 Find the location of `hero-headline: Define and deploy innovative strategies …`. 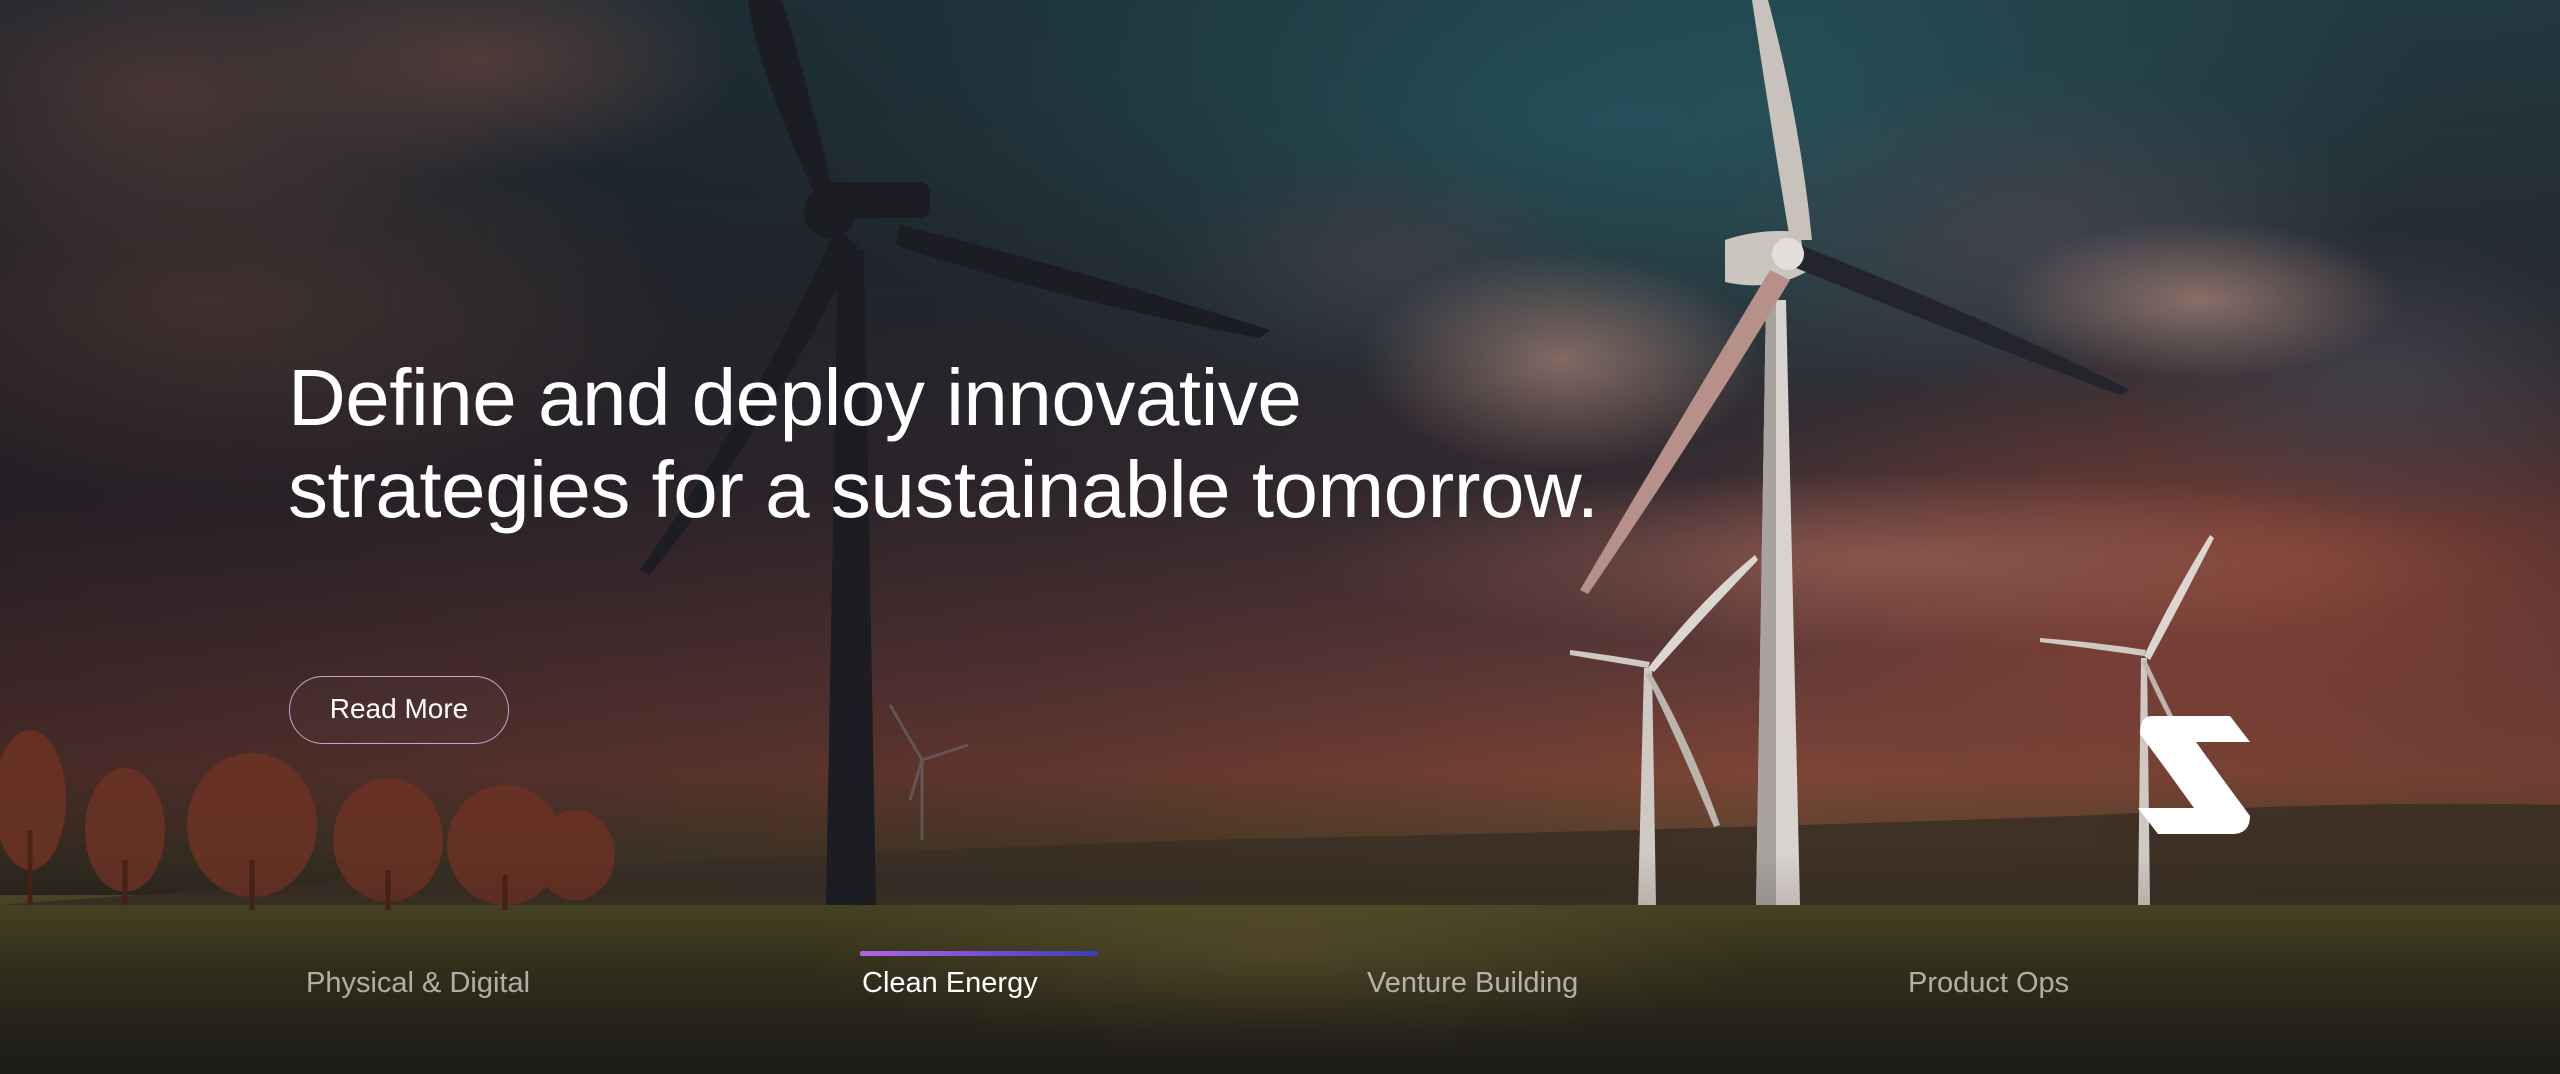

hero-headline: Define and deploy innovative strategies … is located at coordinates (1038, 444).